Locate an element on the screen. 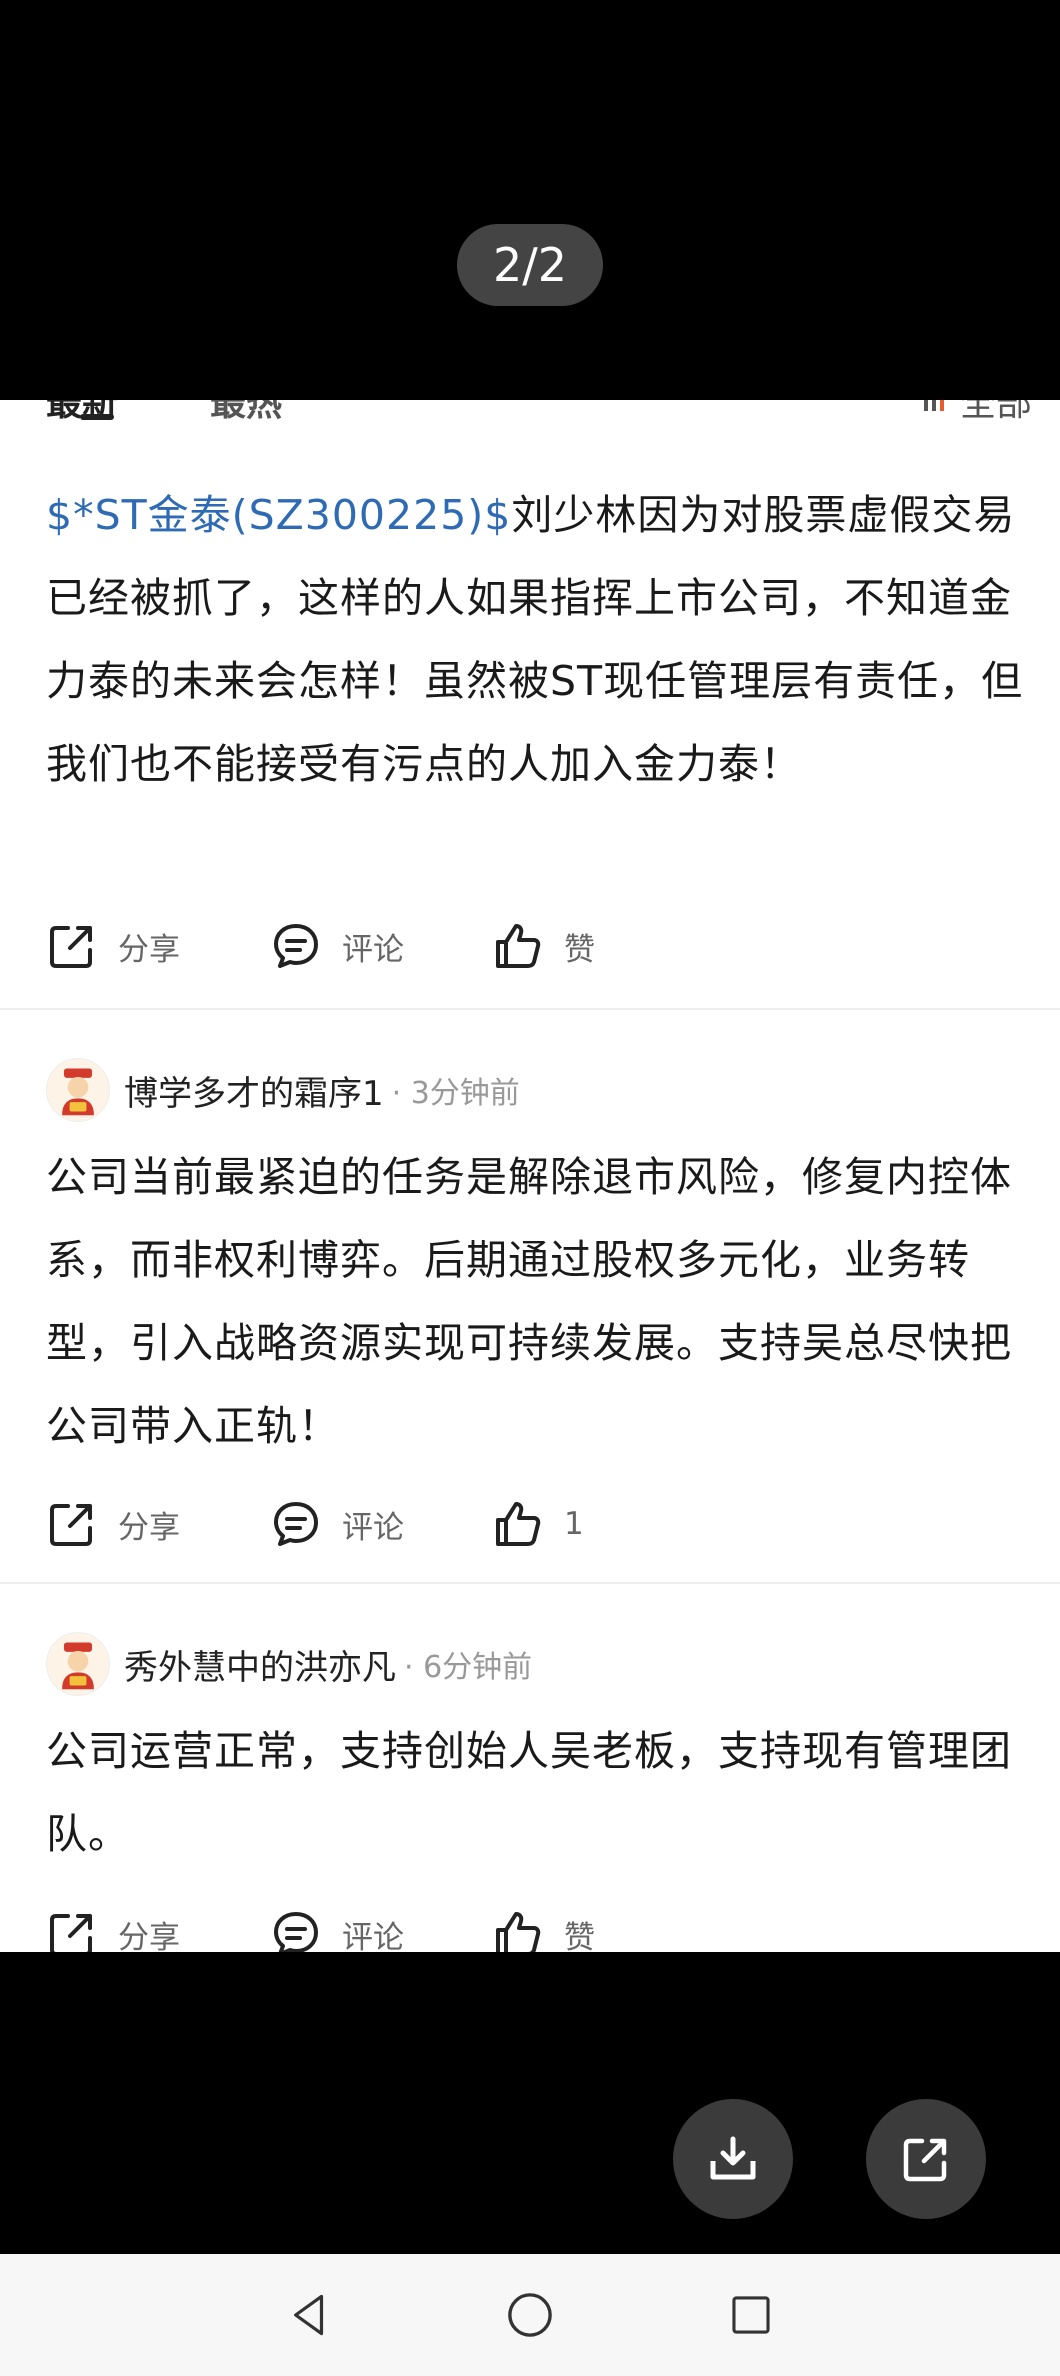  filter-all: 全部 is located at coordinates (976, 413).